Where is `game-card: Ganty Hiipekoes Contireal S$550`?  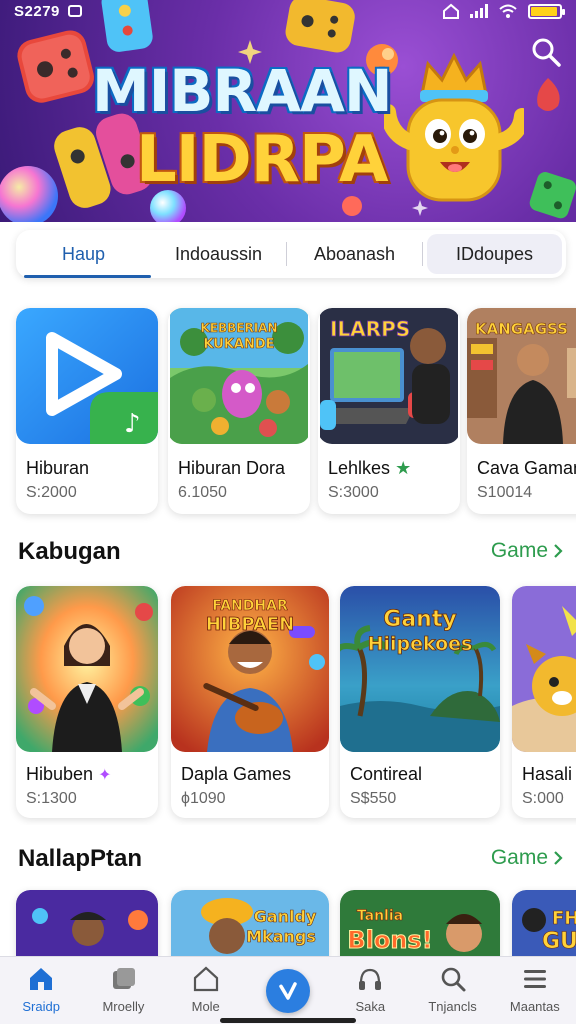
game-card: Ganty Hiipekoes Contireal S$550 is located at coordinates (420, 702).